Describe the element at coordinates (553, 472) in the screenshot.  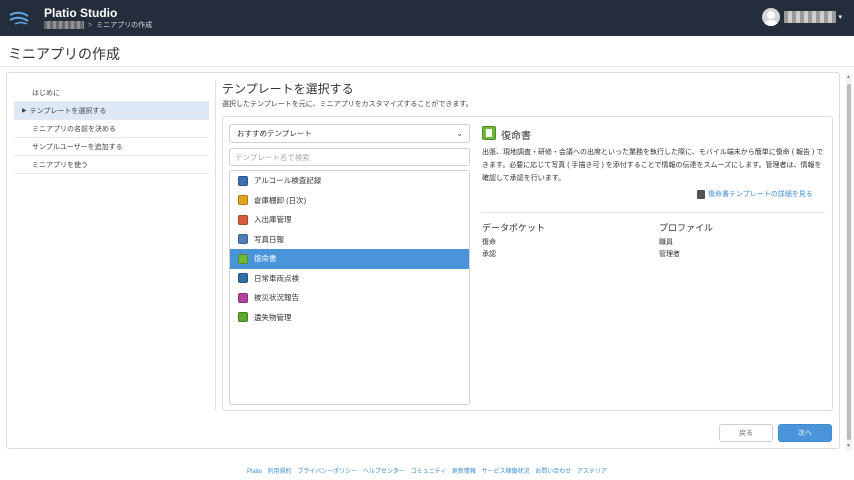
I see `footer-link-contact: お問い合わせ` at that location.